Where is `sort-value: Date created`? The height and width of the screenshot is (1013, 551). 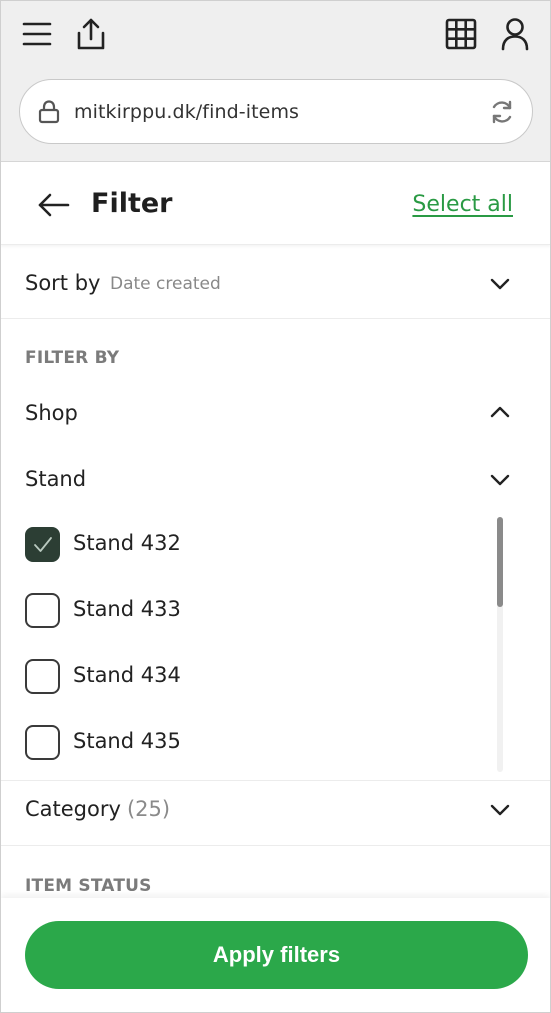
sort-value: Date created is located at coordinates (165, 284).